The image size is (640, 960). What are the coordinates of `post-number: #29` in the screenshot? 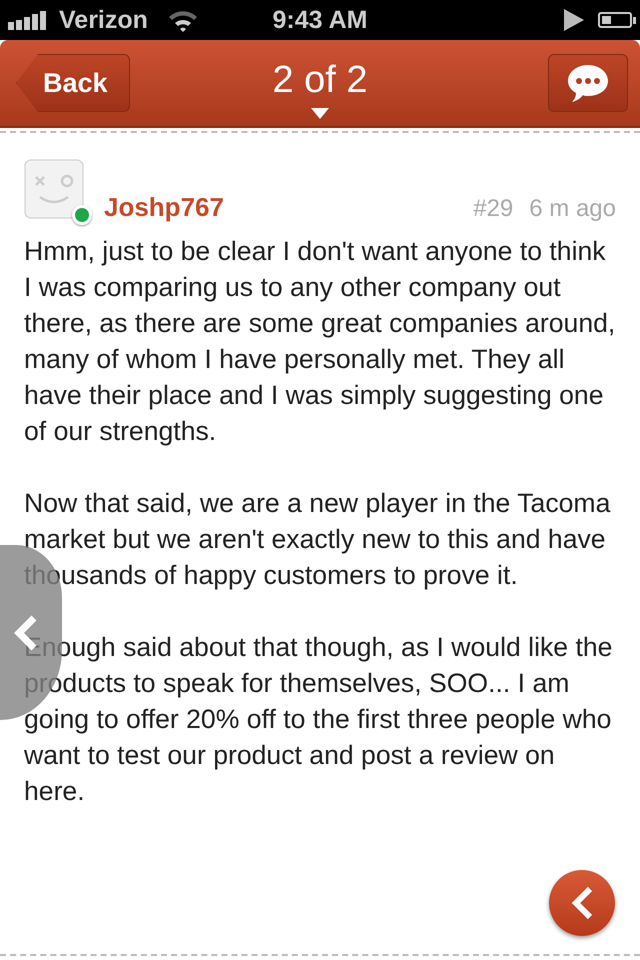 It's located at (493, 209).